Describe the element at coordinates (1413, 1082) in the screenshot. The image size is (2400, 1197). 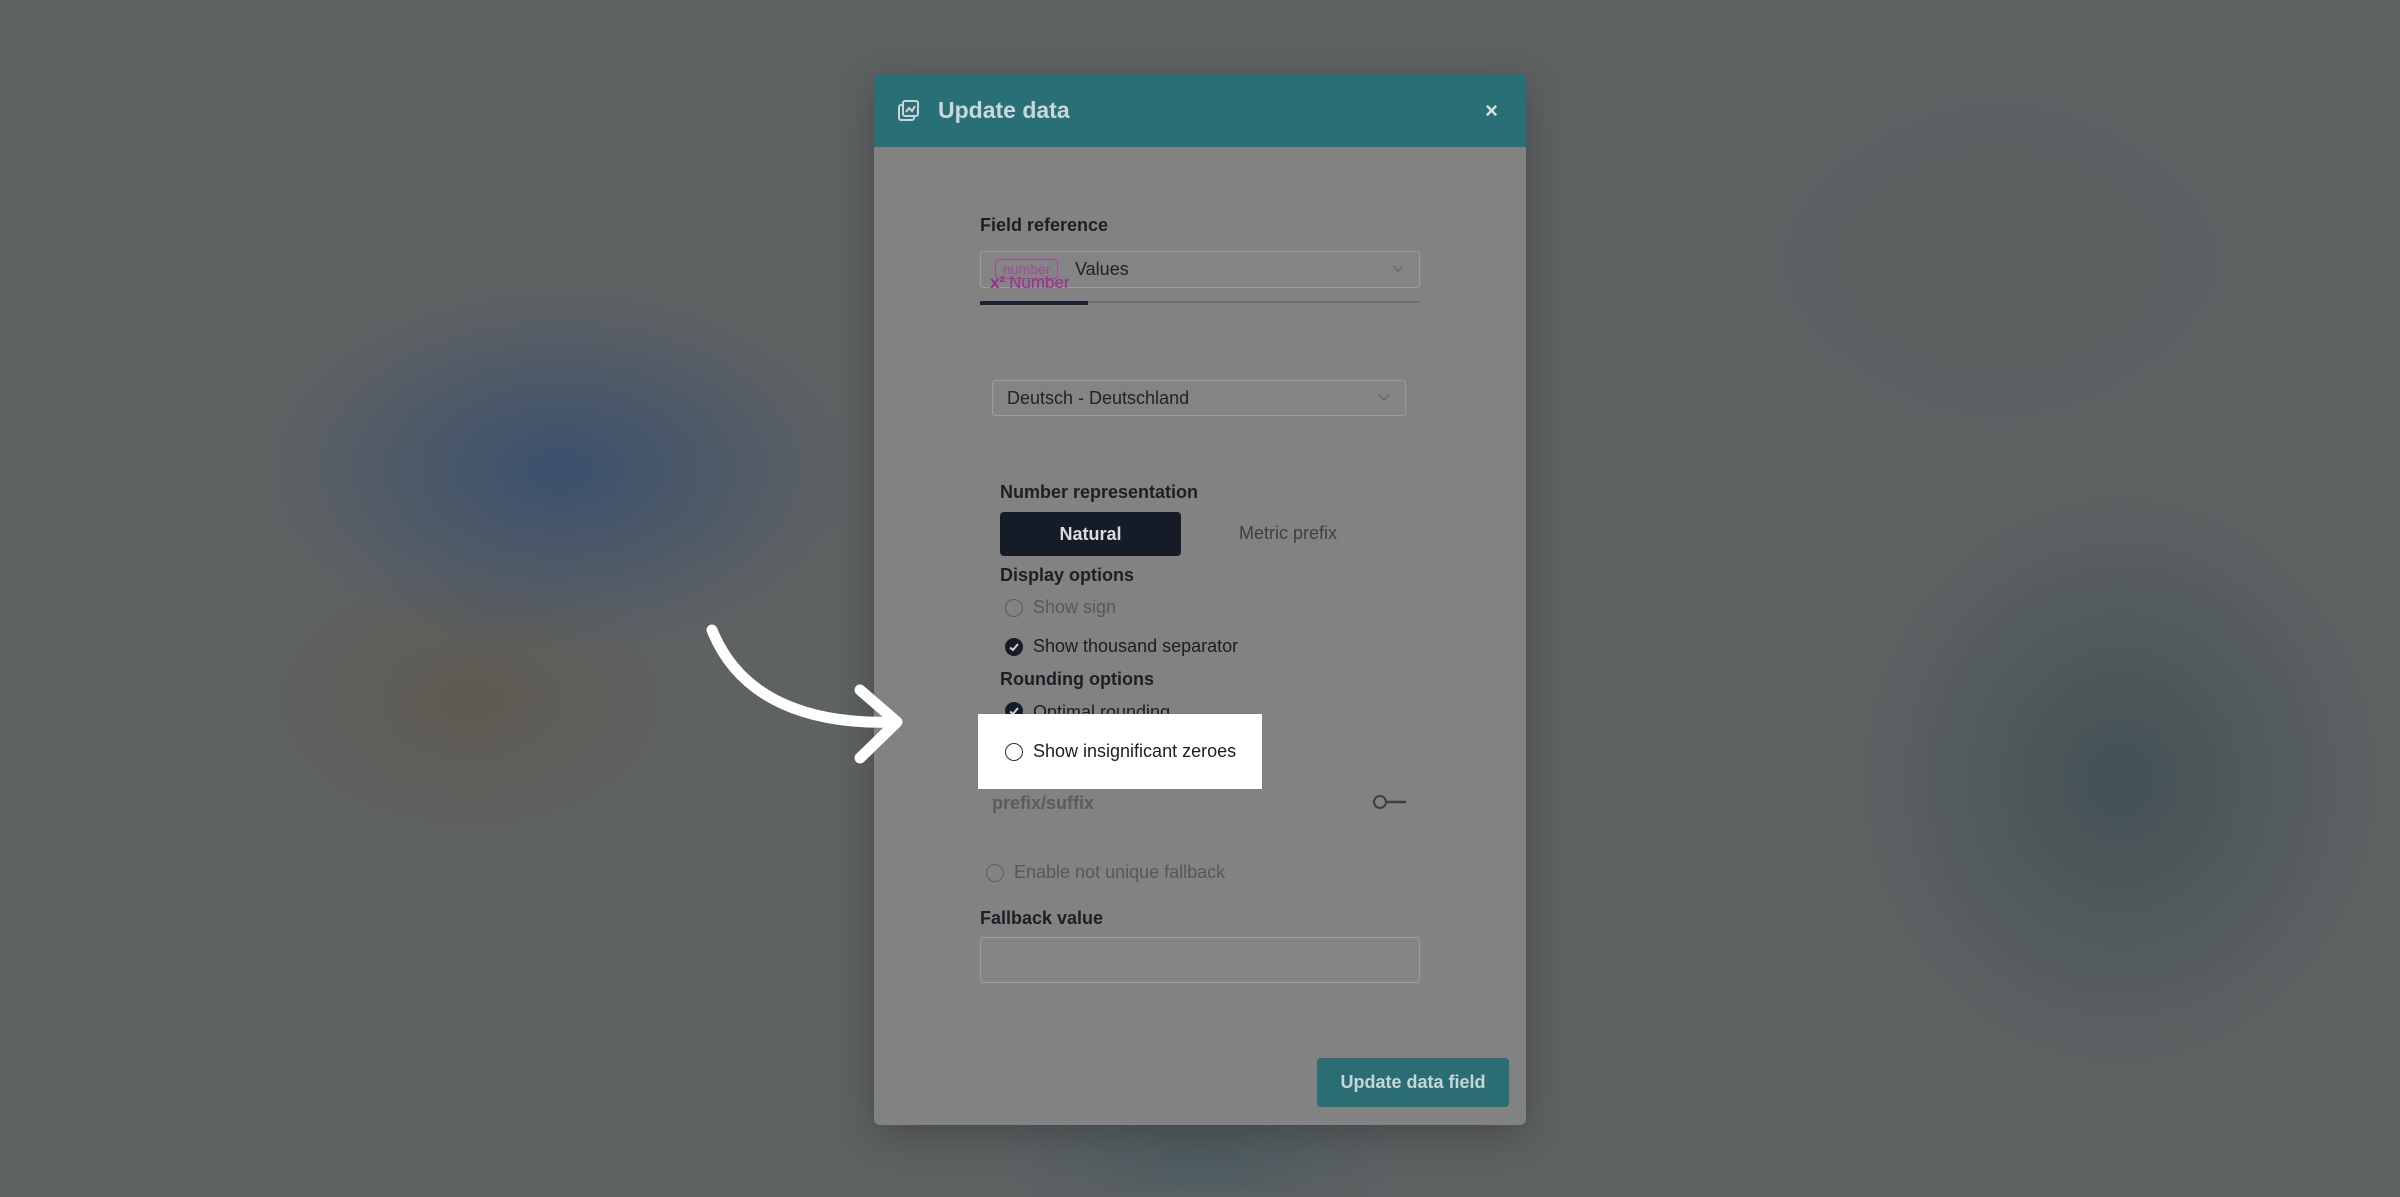
I see `update-data-field-button: Update data field` at that location.